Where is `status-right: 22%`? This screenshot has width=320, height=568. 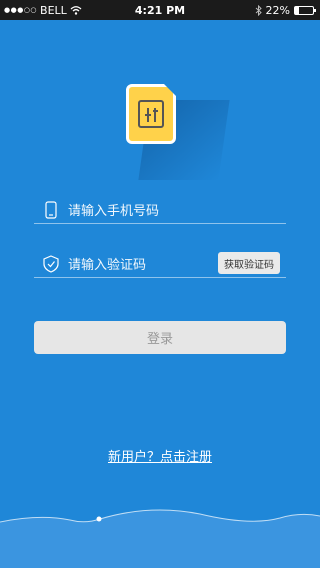 status-right: 22% is located at coordinates (261, 10).